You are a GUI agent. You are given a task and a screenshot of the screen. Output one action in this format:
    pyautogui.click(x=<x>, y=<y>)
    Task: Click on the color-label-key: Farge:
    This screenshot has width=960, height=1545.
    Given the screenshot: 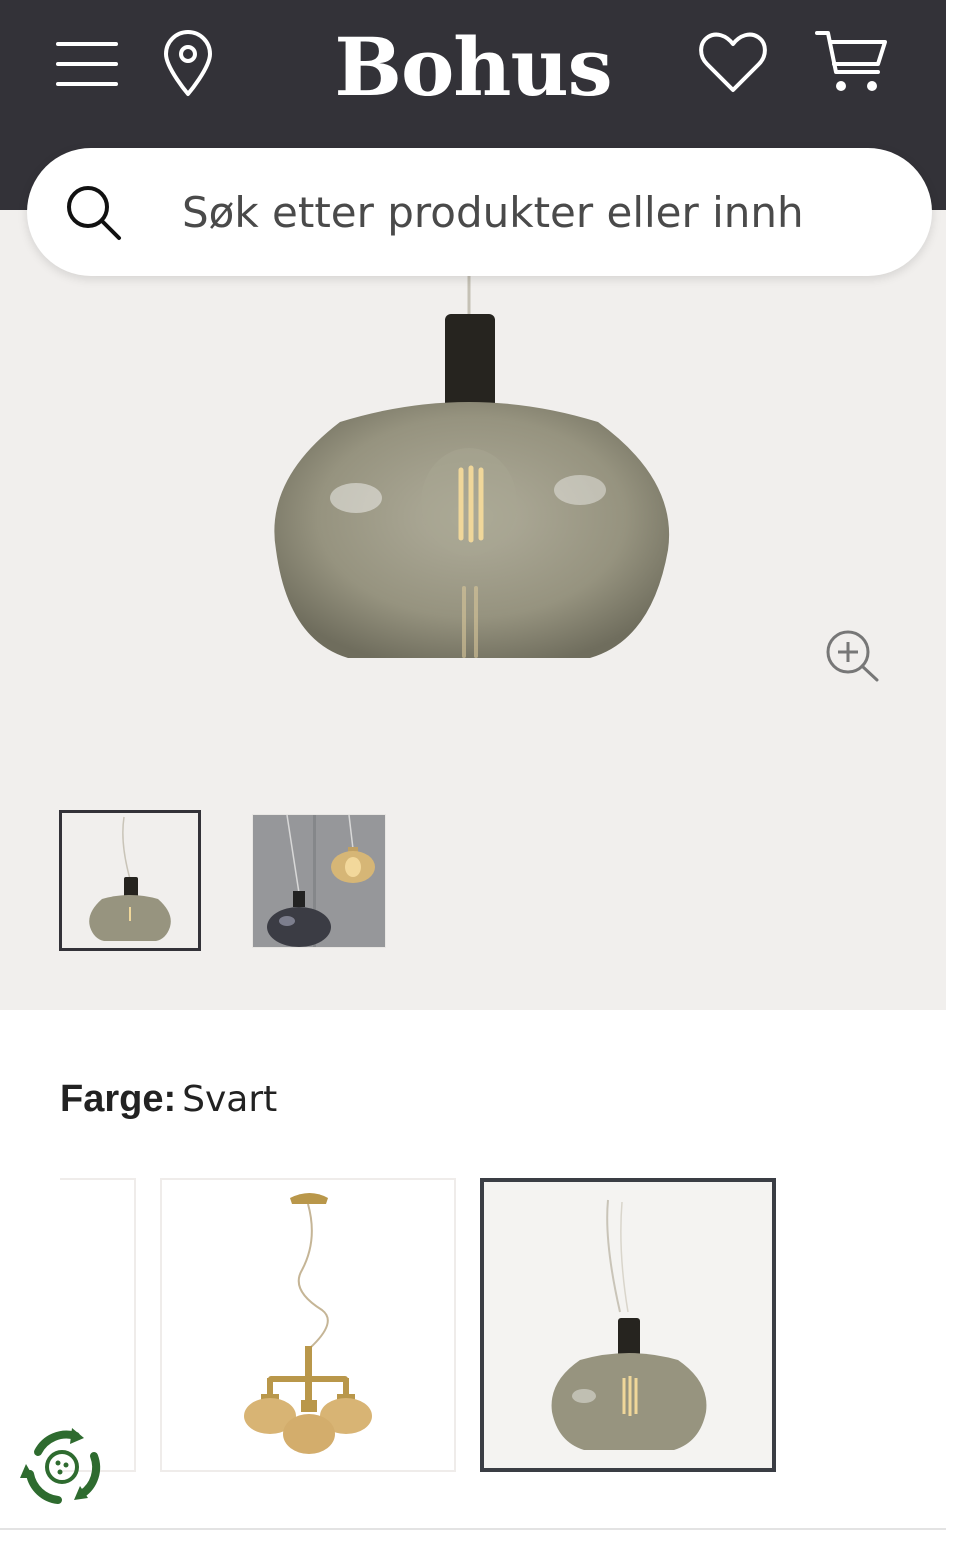 What is the action you would take?
    pyautogui.click(x=118, y=1099)
    